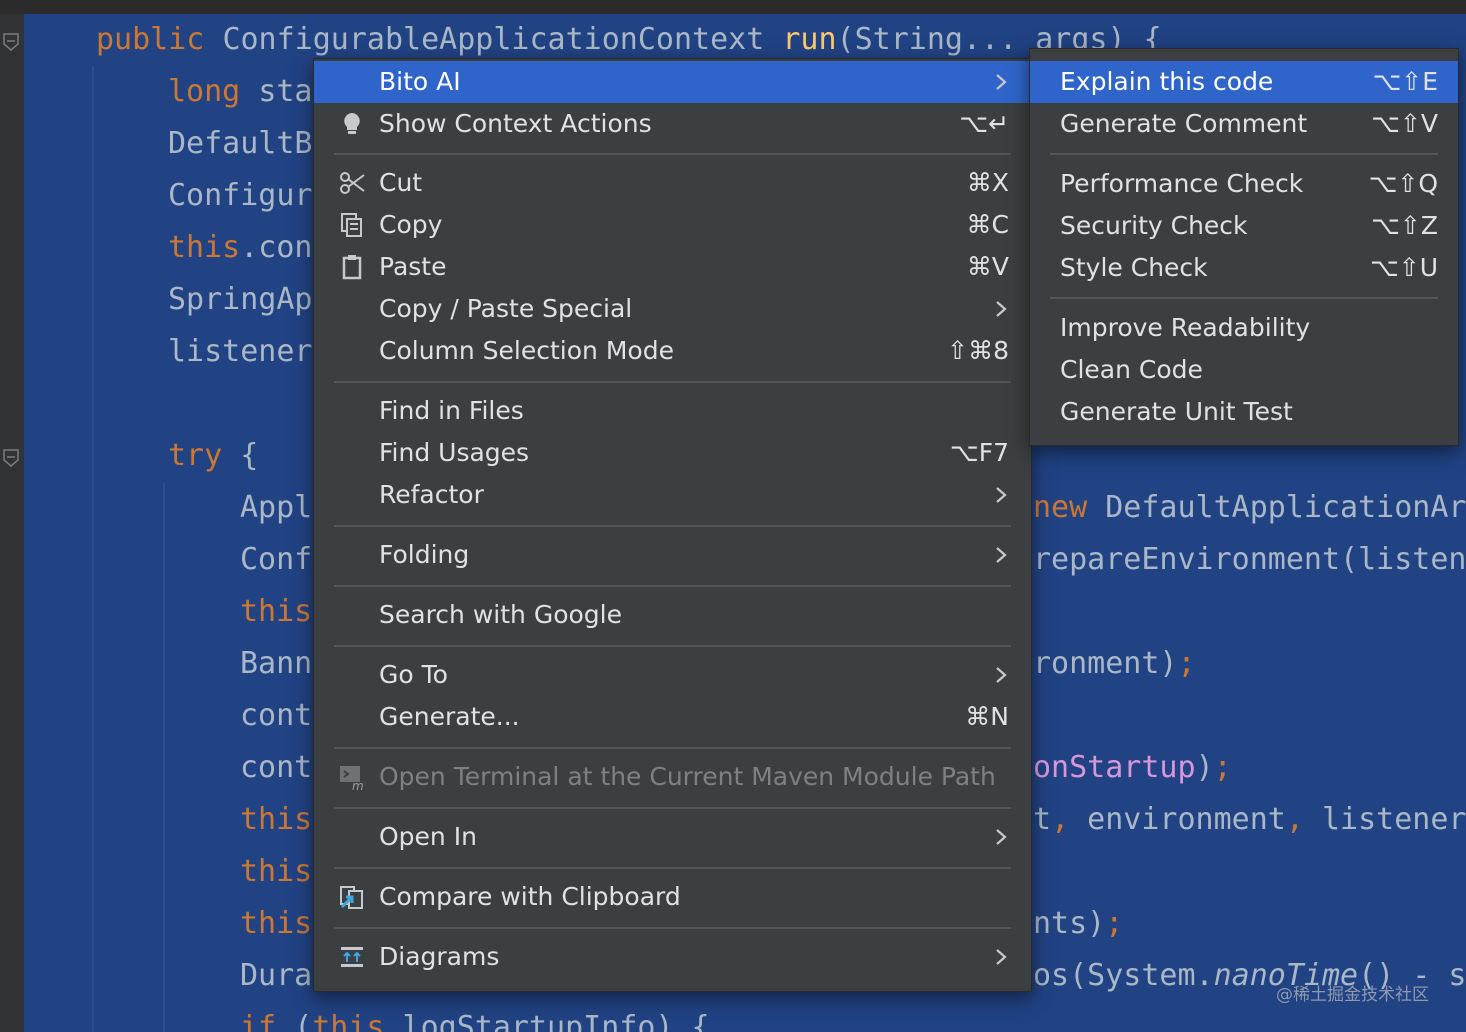 The image size is (1466, 1032). I want to click on menu-item-open-in: Open In, so click(672, 837).